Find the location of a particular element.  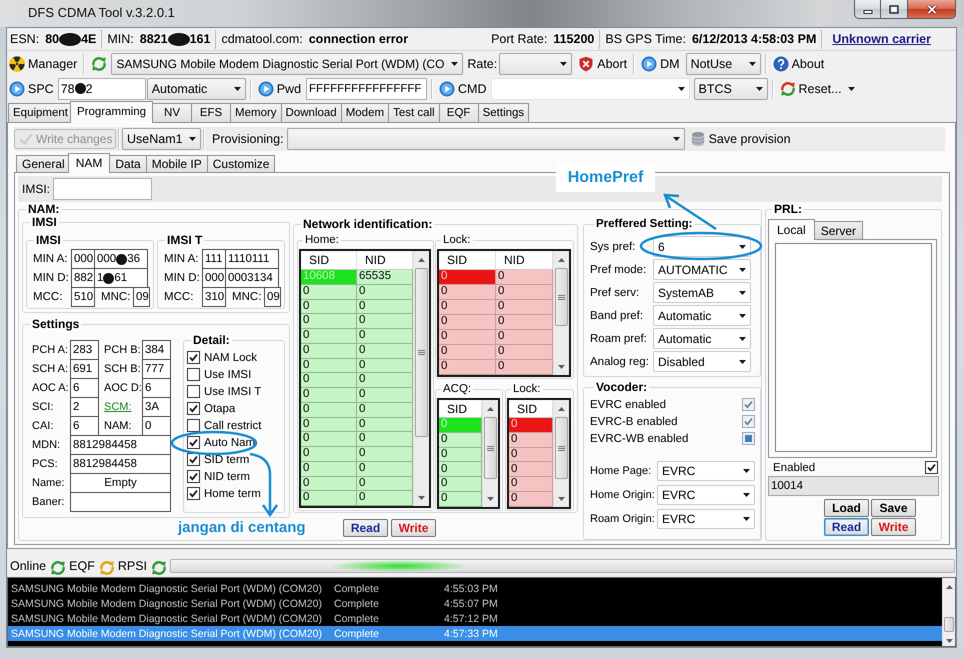

input-field: 8812984458 is located at coordinates (120, 445).